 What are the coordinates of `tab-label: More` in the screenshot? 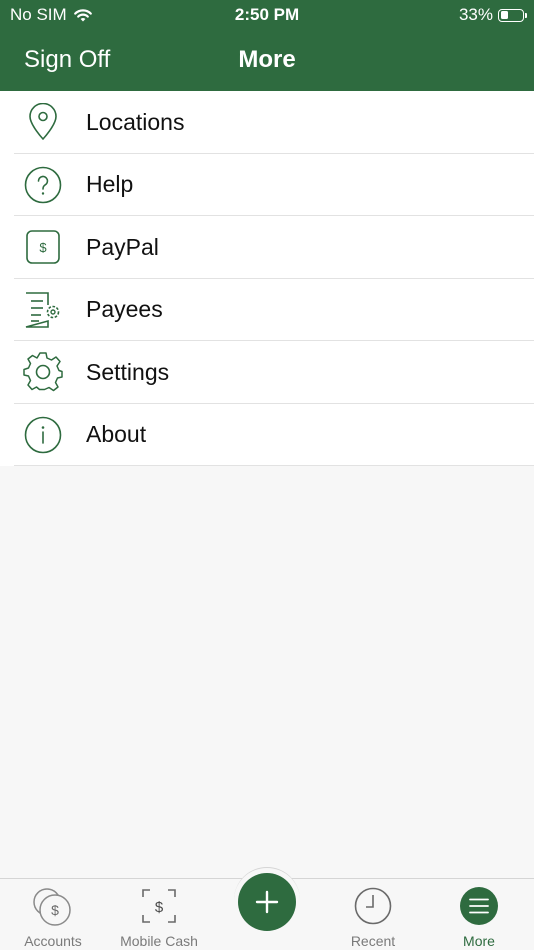 It's located at (479, 941).